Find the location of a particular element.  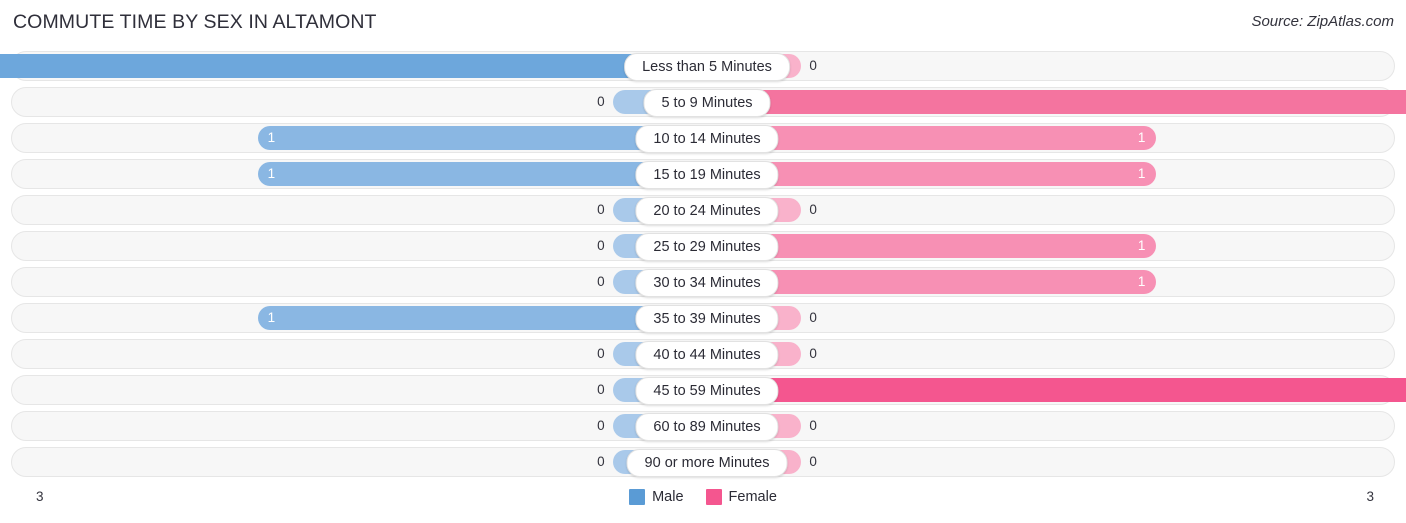

chart-row: 0 0 90 or more Minutes is located at coordinates (703, 462).